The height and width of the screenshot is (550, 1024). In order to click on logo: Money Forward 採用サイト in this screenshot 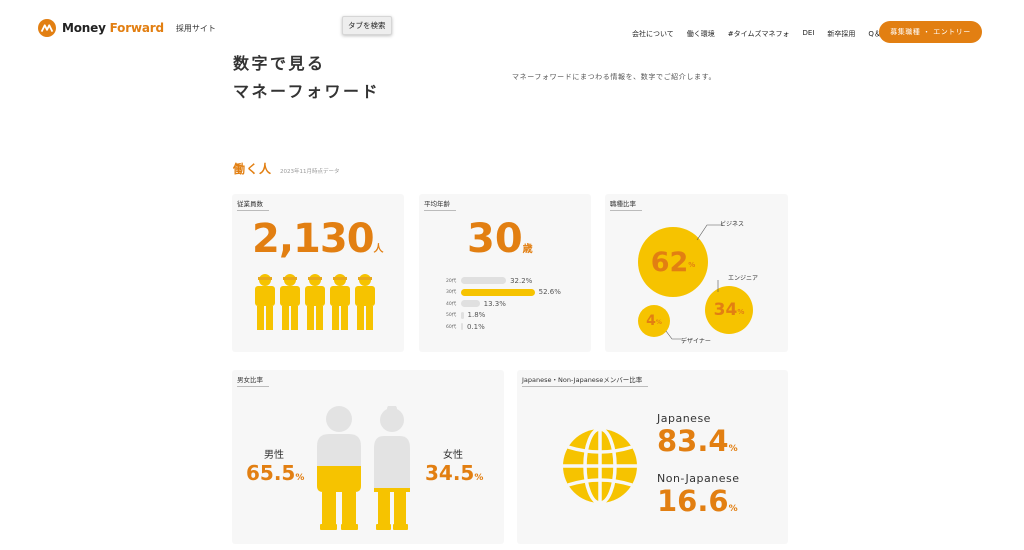, I will do `click(127, 28)`.